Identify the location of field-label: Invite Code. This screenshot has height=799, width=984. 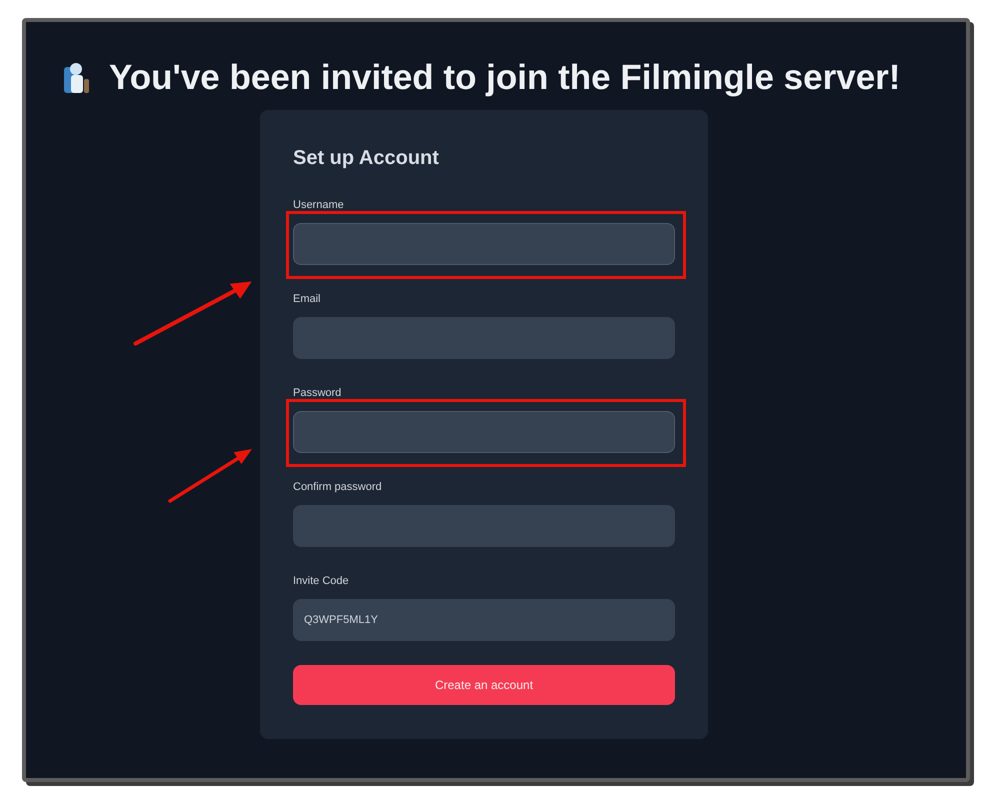
(321, 581).